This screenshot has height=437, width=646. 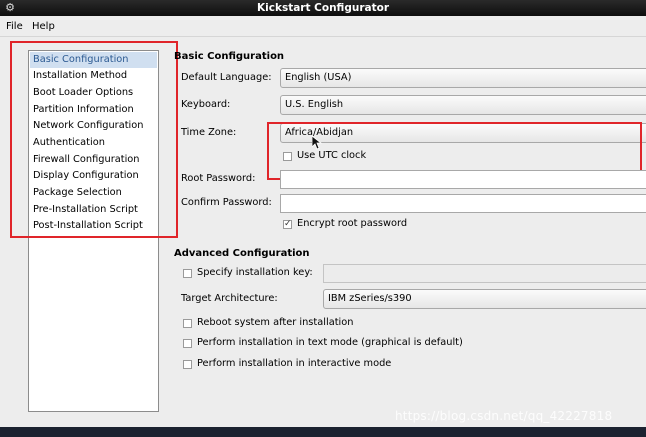 What do you see at coordinates (229, 298) in the screenshot?
I see `target-architecture-label: Target Architecture:` at bounding box center [229, 298].